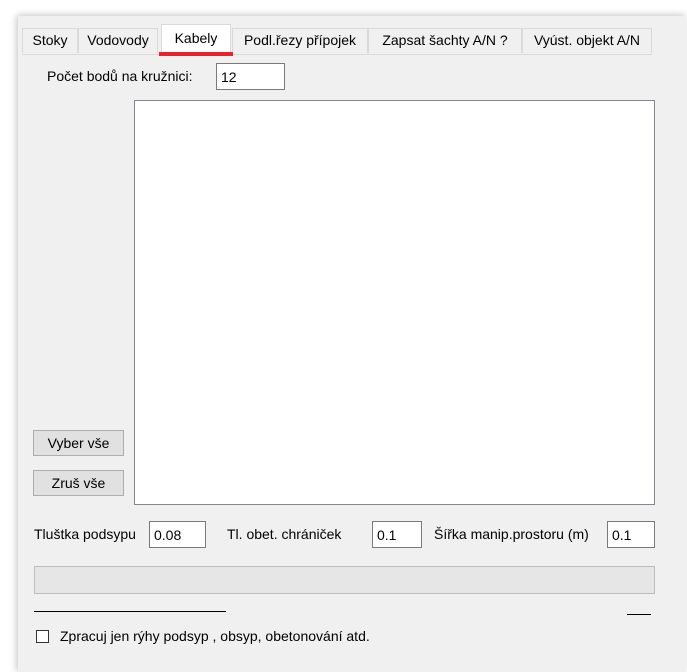  I want to click on tab-highlight-marker, so click(196, 54).